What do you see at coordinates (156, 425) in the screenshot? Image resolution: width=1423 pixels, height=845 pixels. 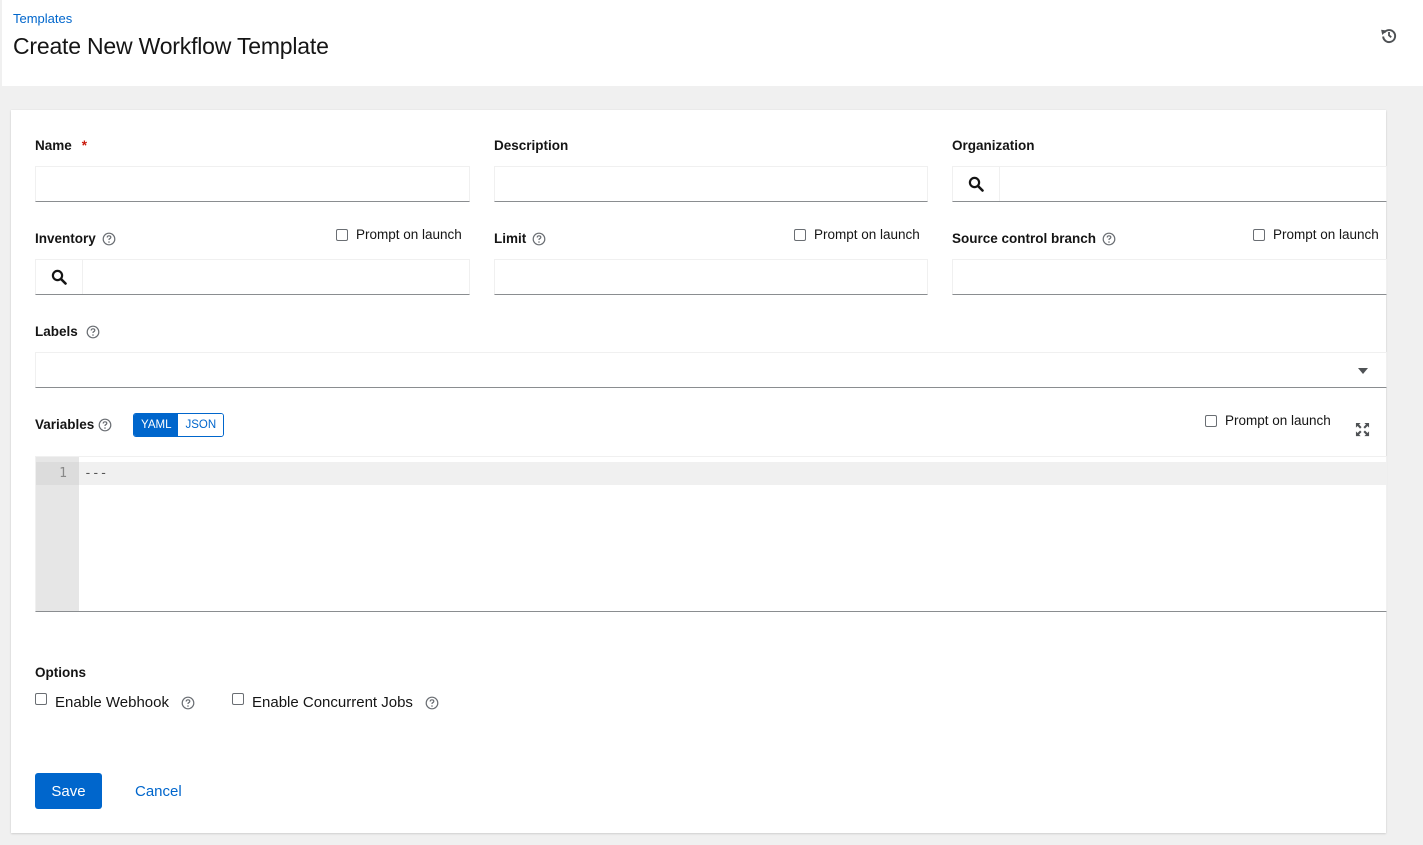 I see `yaml-mode-button: YAML` at bounding box center [156, 425].